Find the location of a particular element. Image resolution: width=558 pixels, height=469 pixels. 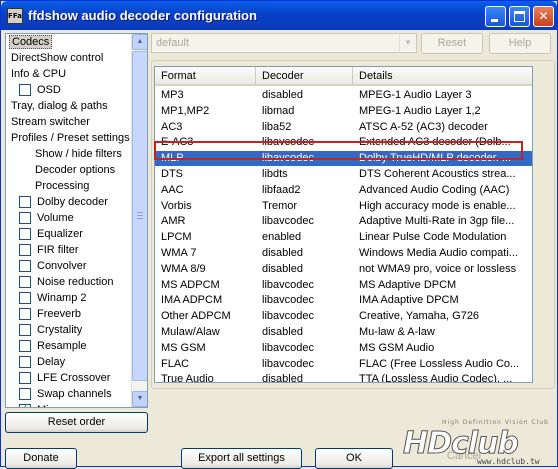

tree-item: Mixer is located at coordinates (36, 404).